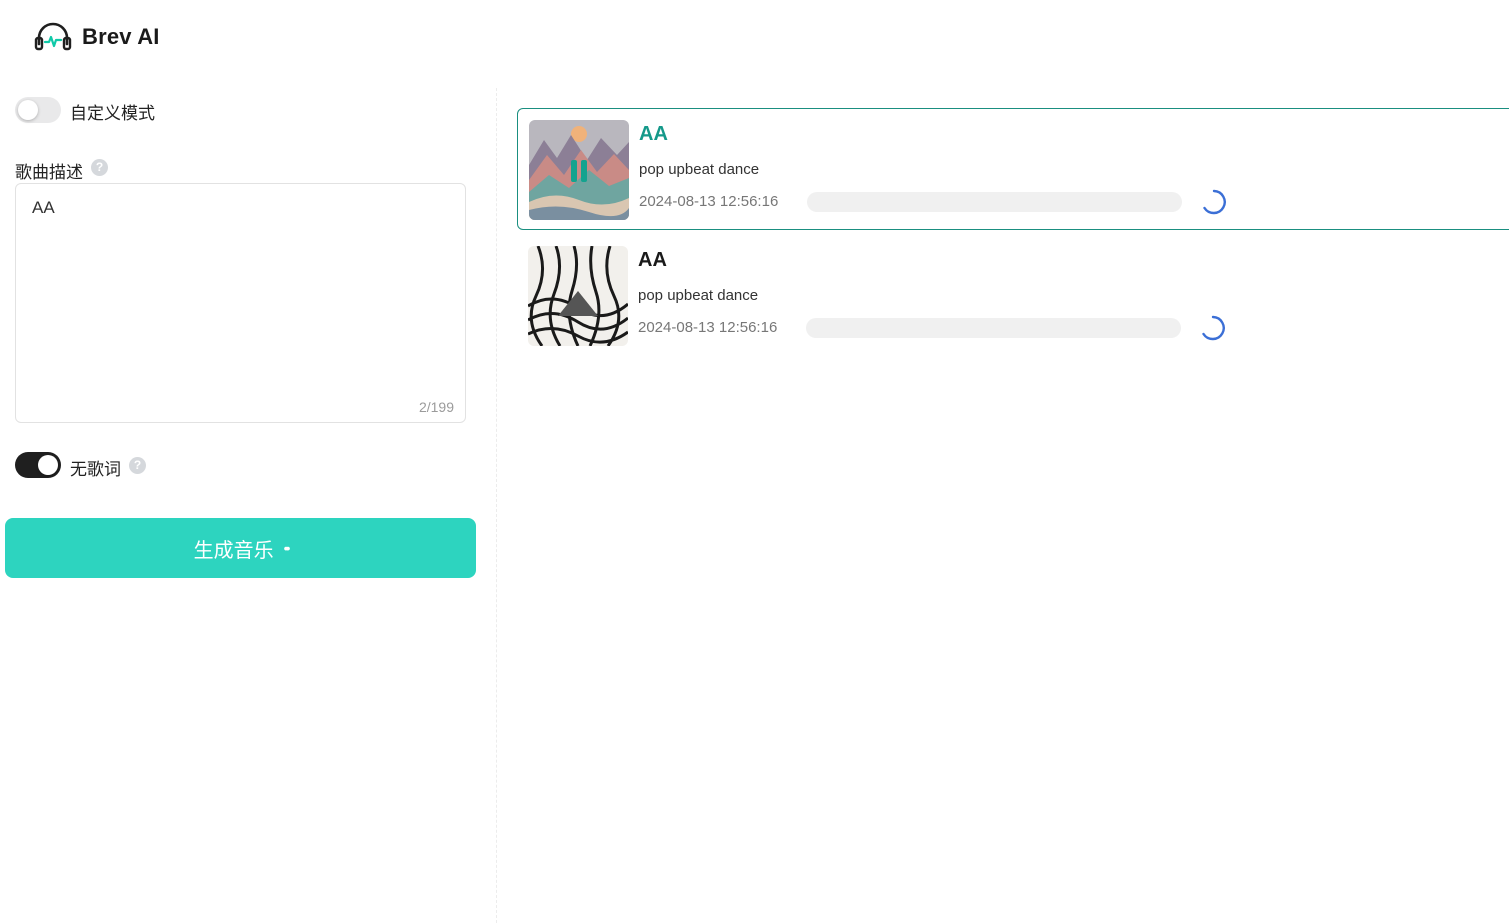  What do you see at coordinates (496, 505) in the screenshot?
I see `panel-divider` at bounding box center [496, 505].